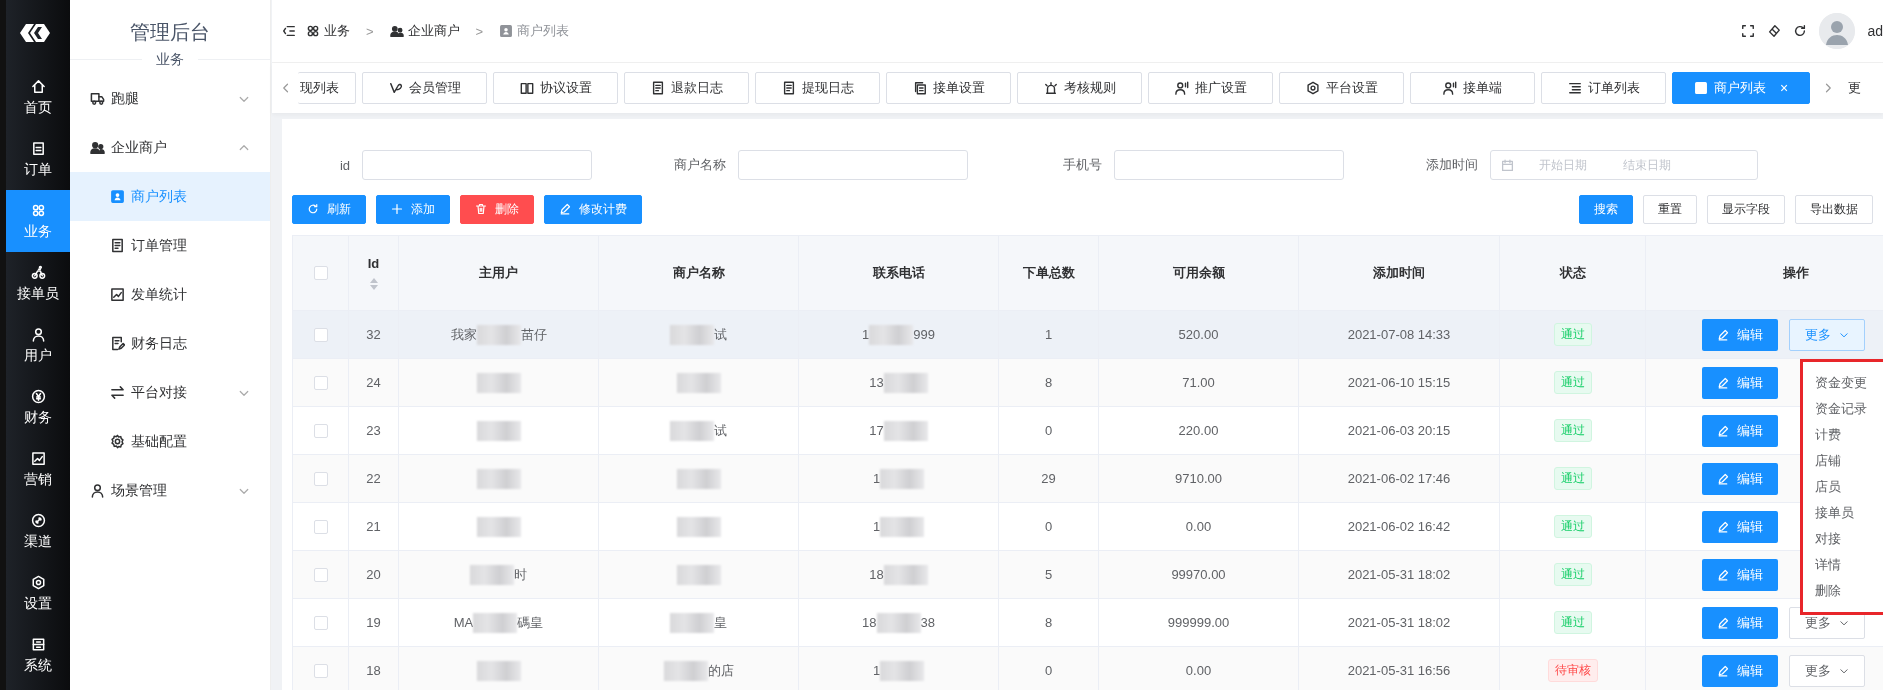  What do you see at coordinates (1795, 273) in the screenshot?
I see `column-header: 操作` at bounding box center [1795, 273].